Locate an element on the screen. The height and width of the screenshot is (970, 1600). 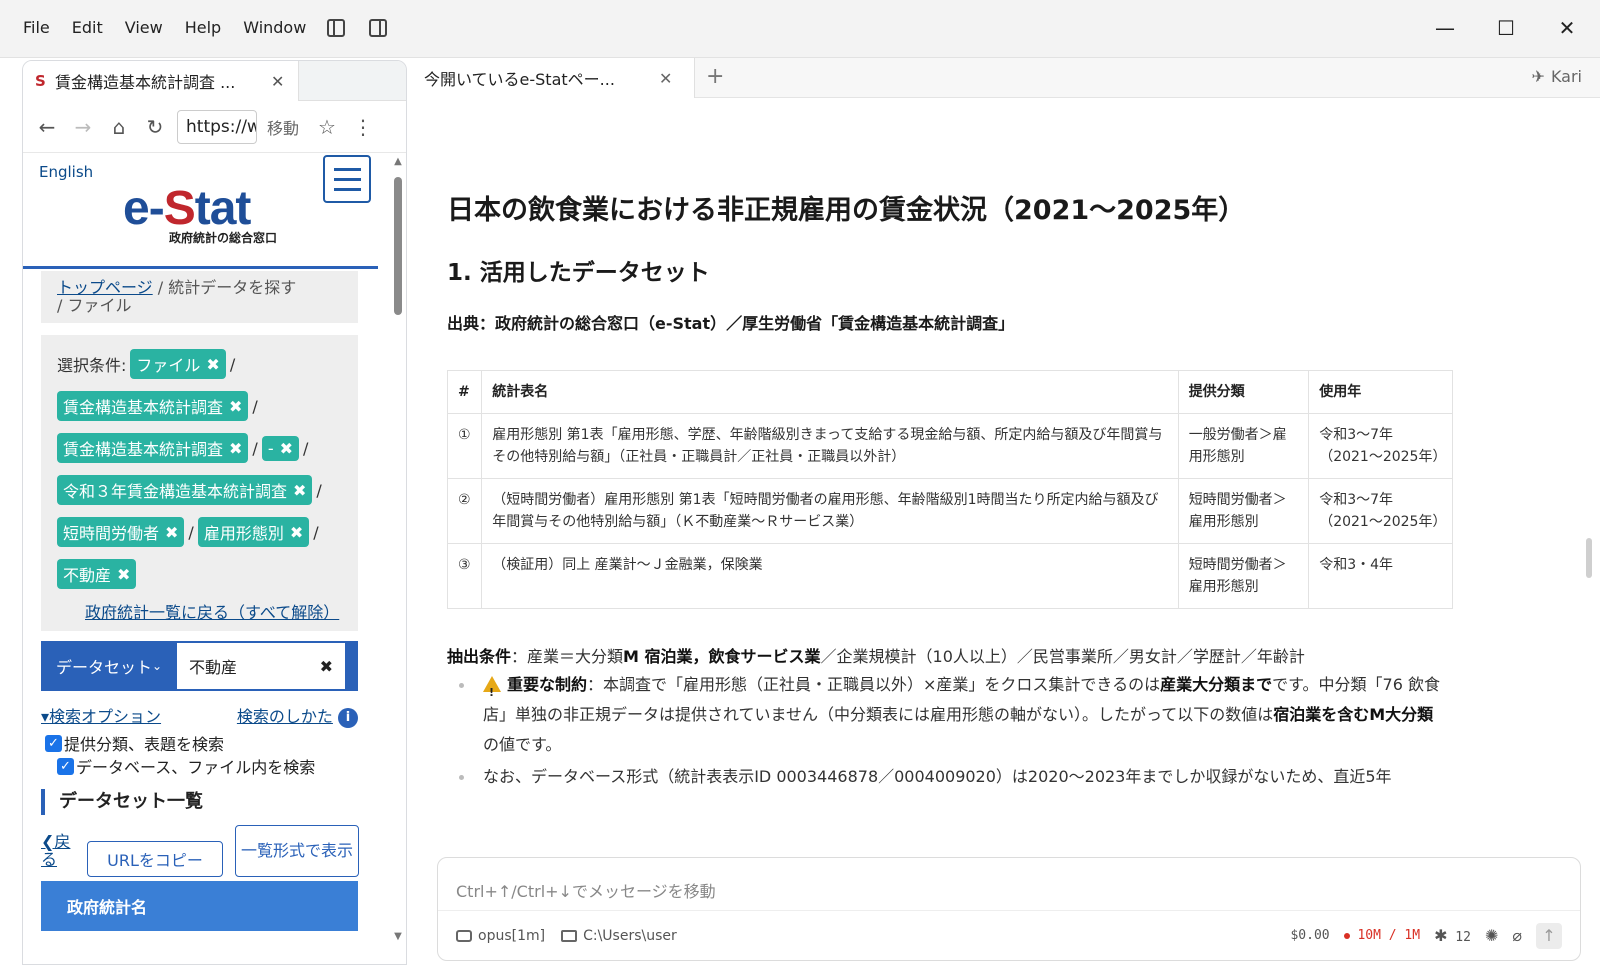
search-button is located at coordinates (352, 666).